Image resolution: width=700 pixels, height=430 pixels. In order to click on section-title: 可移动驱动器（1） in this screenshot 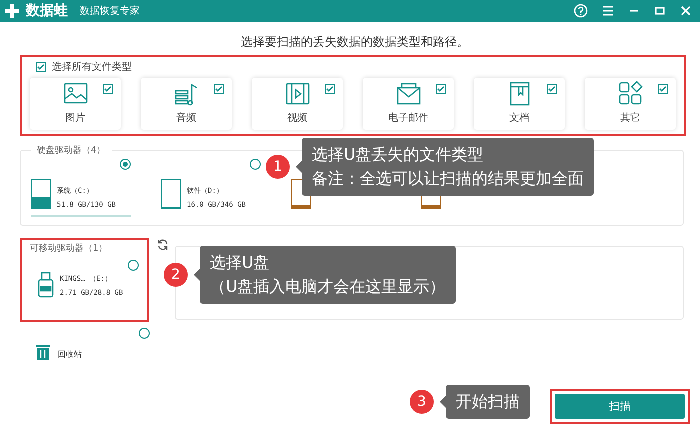, I will do `click(69, 248)`.